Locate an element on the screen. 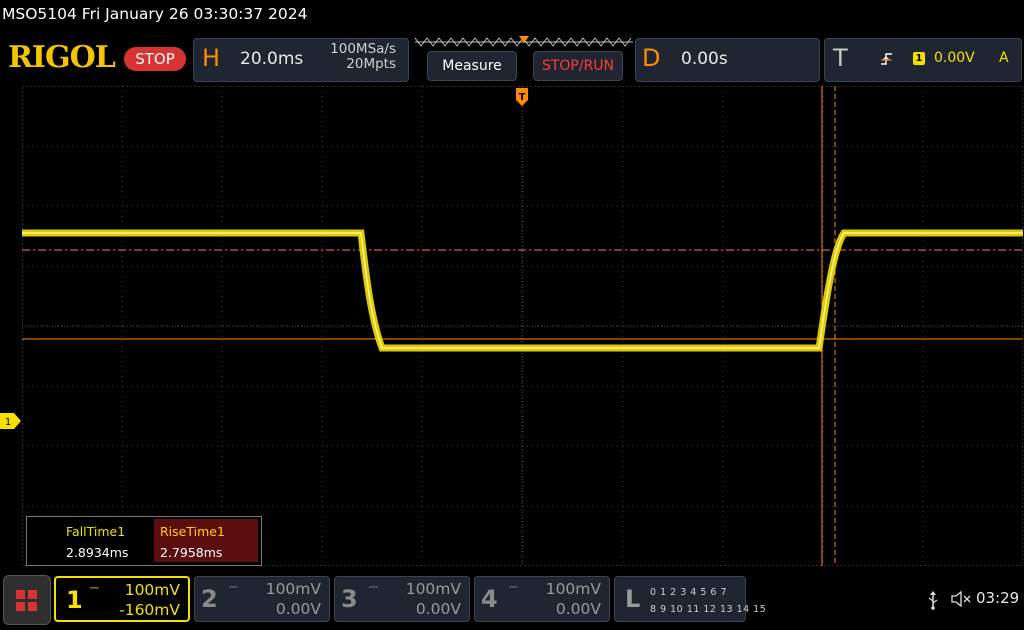 This screenshot has height=630, width=1024. ch1-marker-label: 1 is located at coordinates (8, 422).